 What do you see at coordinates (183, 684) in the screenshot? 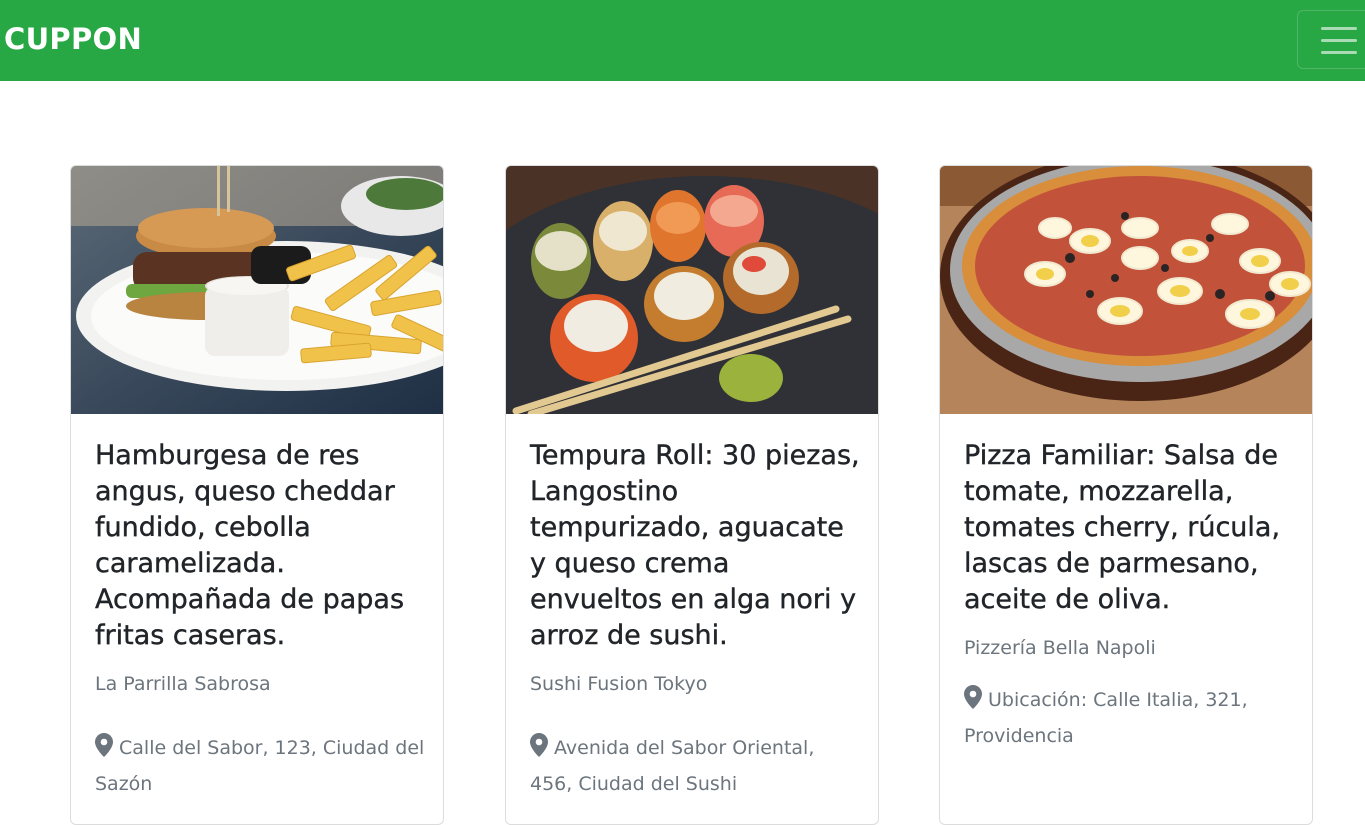
I see `restaurant-name: La Parrilla Sabrosa` at bounding box center [183, 684].